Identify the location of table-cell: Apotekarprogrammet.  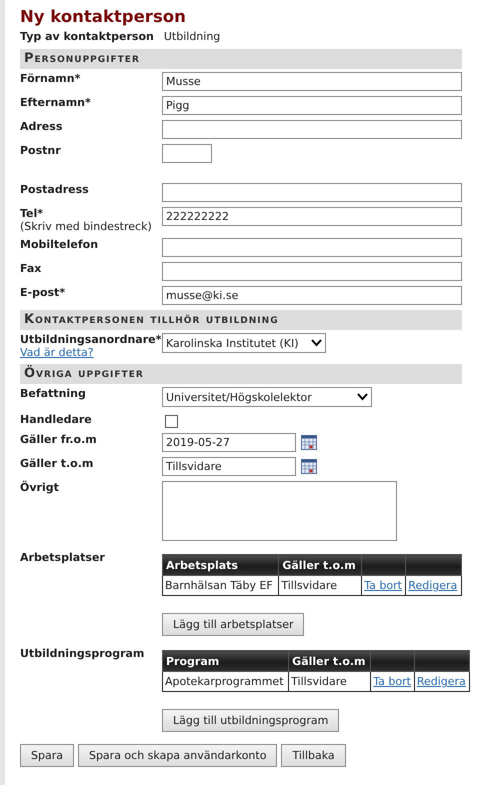
(224, 681).